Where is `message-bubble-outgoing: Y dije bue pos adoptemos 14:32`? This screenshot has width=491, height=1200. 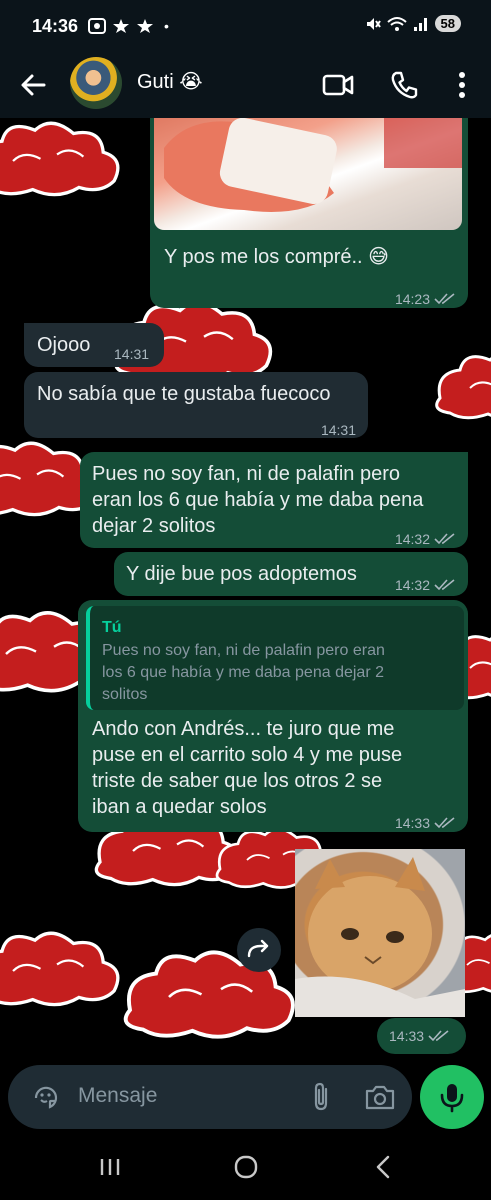
message-bubble-outgoing: Y dije bue pos adoptemos 14:32 is located at coordinates (291, 574).